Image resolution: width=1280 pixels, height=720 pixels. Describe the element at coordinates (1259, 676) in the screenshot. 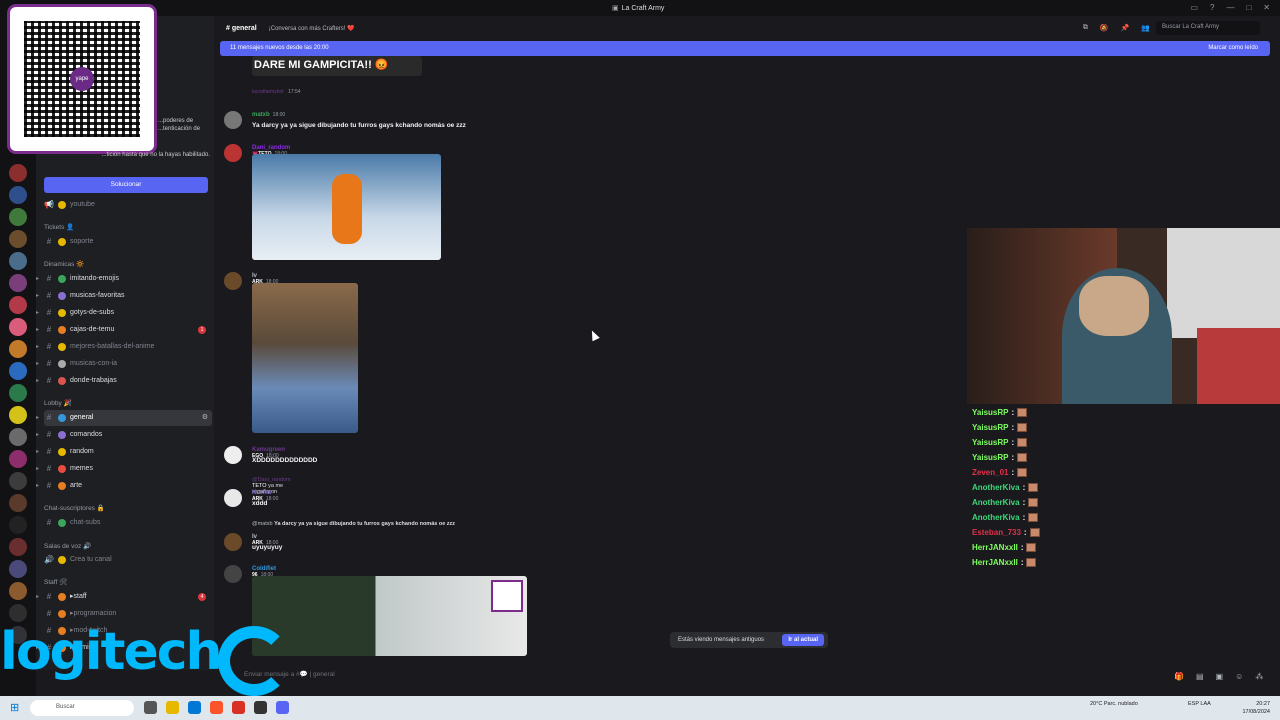

I see `apps-icon: ⁂` at that location.